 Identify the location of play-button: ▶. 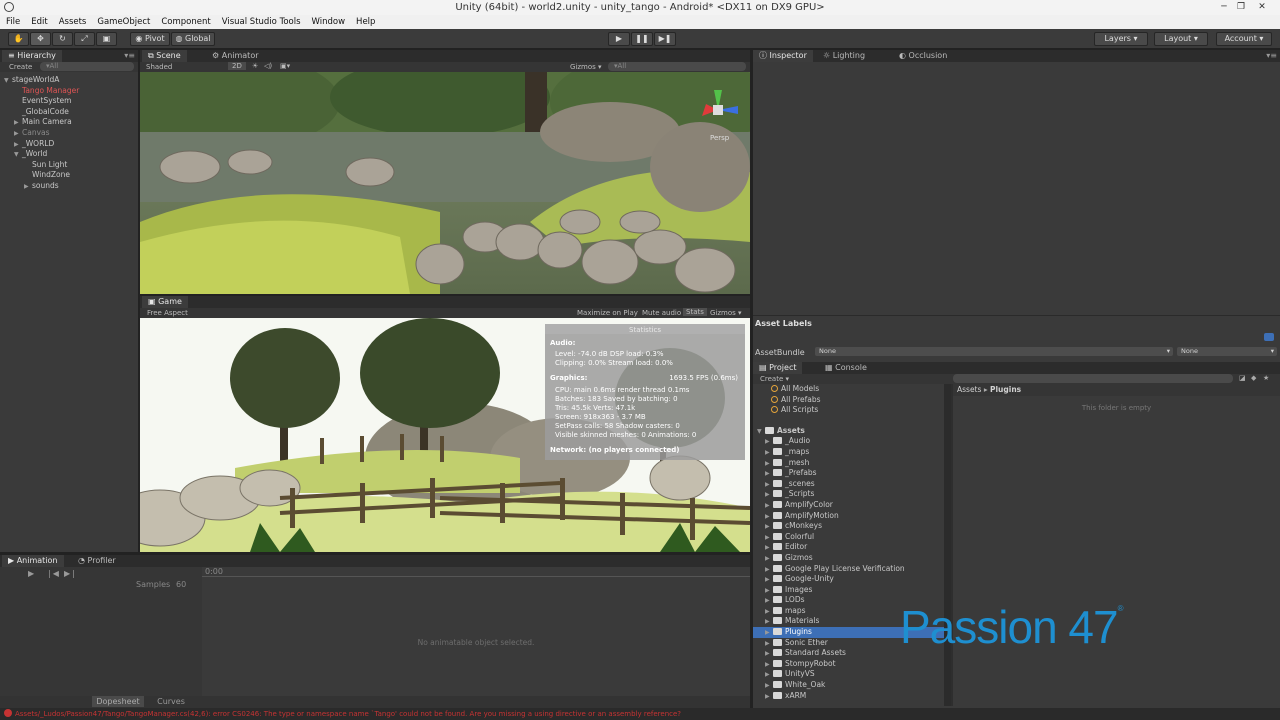
(619, 39).